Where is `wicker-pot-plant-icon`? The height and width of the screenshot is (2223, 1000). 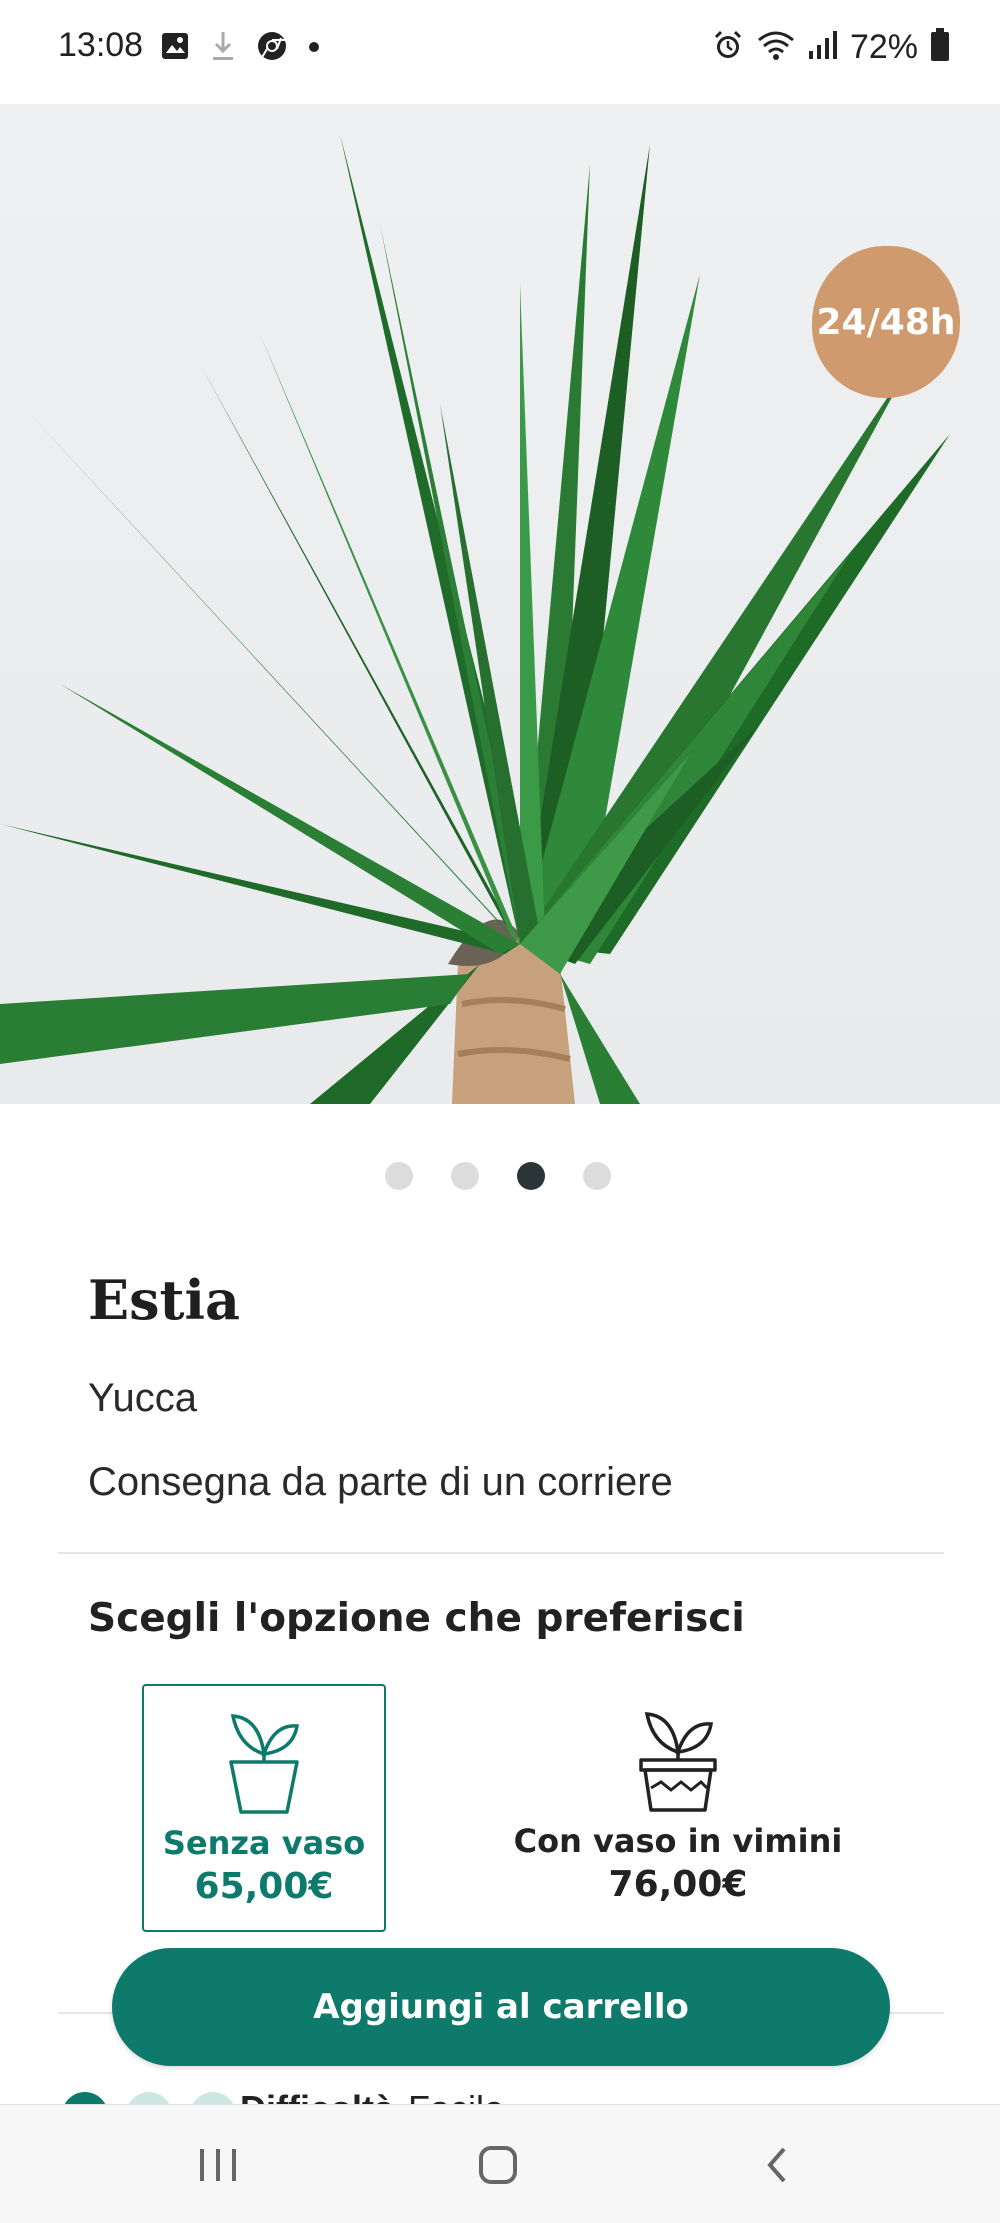 wicker-pot-plant-icon is located at coordinates (678, 1762).